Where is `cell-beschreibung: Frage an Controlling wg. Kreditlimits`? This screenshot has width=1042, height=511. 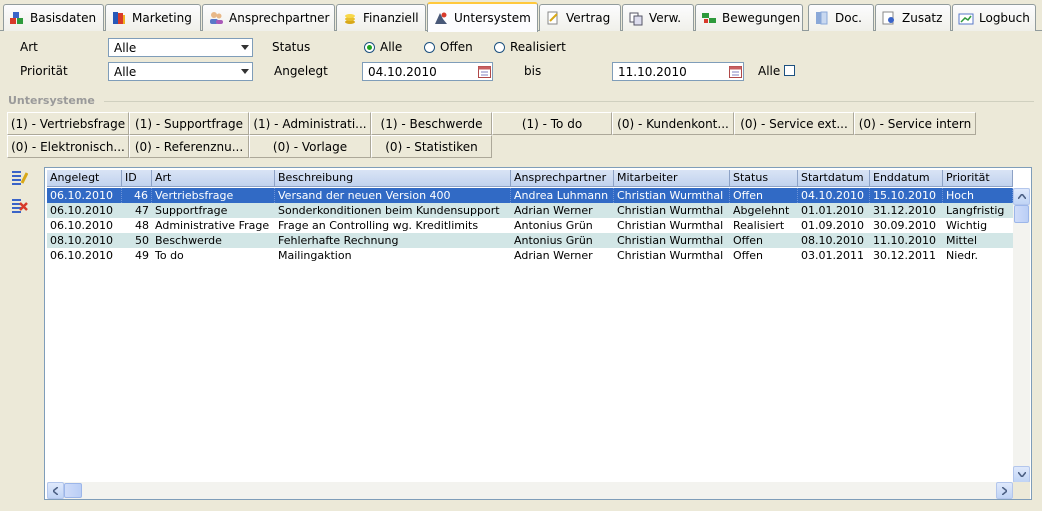
cell-beschreibung: Frage an Controlling wg. Kreditlimits is located at coordinates (378, 225).